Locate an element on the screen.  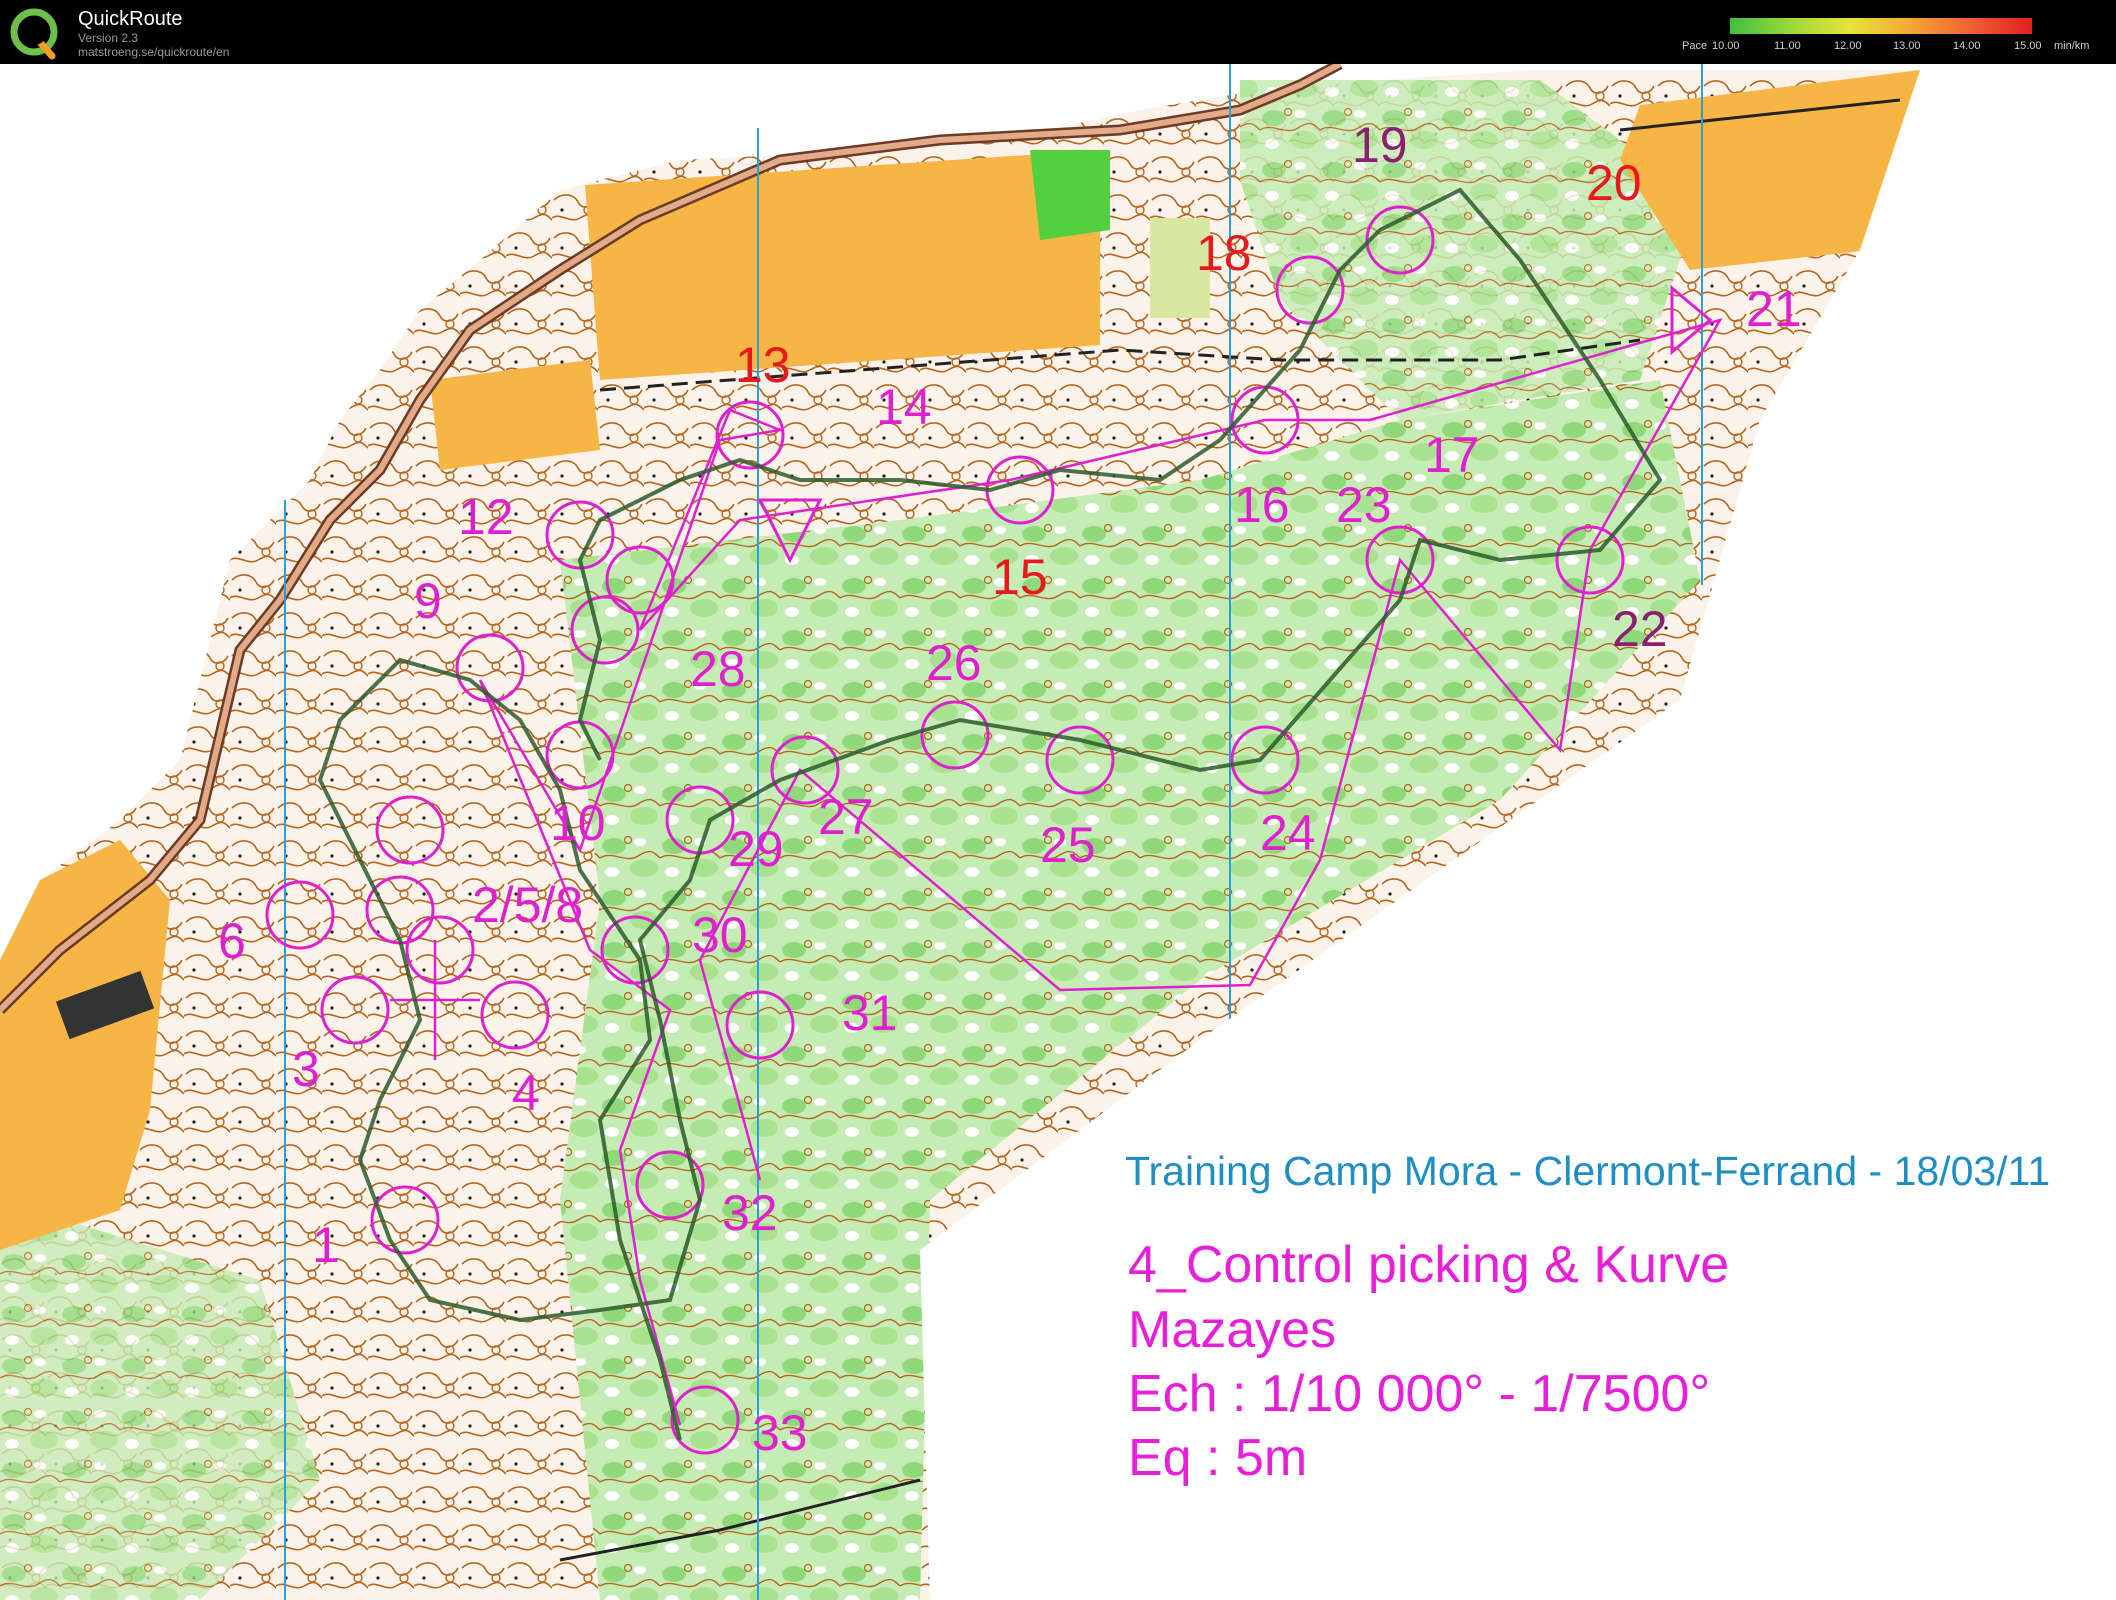
control-label: 12 is located at coordinates (486, 517).